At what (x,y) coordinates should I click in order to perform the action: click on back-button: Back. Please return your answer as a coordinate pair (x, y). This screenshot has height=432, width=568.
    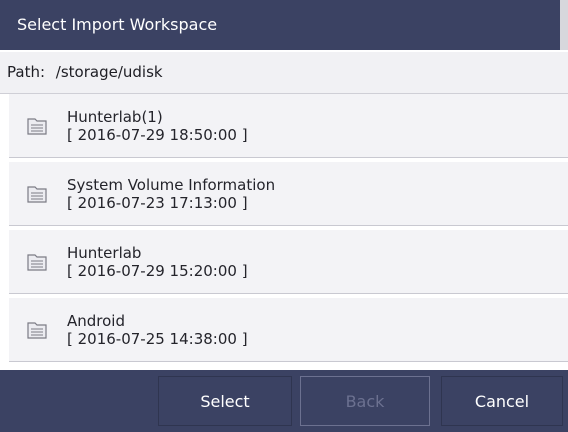
    Looking at the image, I should click on (365, 401).